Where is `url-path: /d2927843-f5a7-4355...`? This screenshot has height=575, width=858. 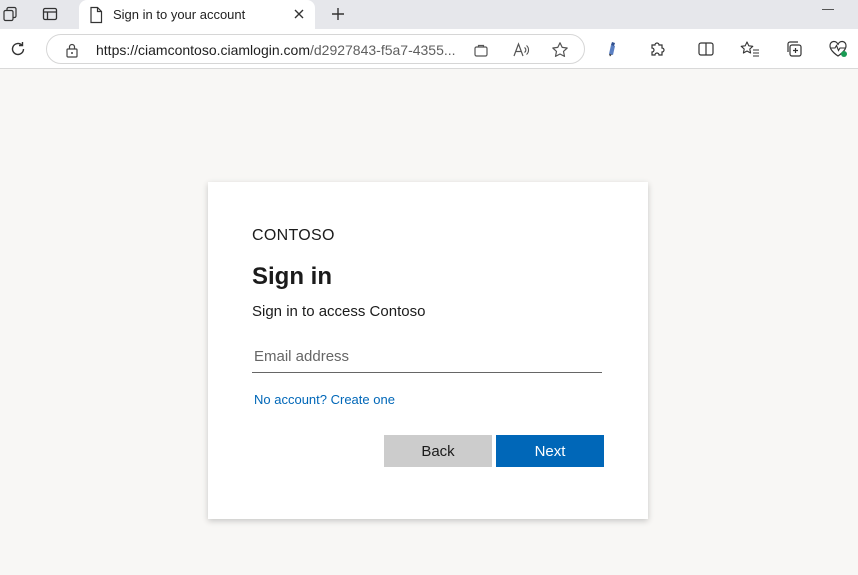
url-path: /d2927843-f5a7-4355... is located at coordinates (382, 50).